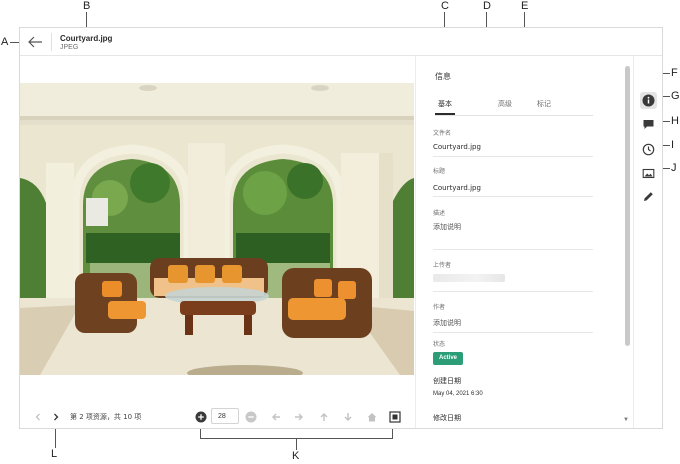 The image size is (680, 464). I want to click on author-label: 作者, so click(439, 307).